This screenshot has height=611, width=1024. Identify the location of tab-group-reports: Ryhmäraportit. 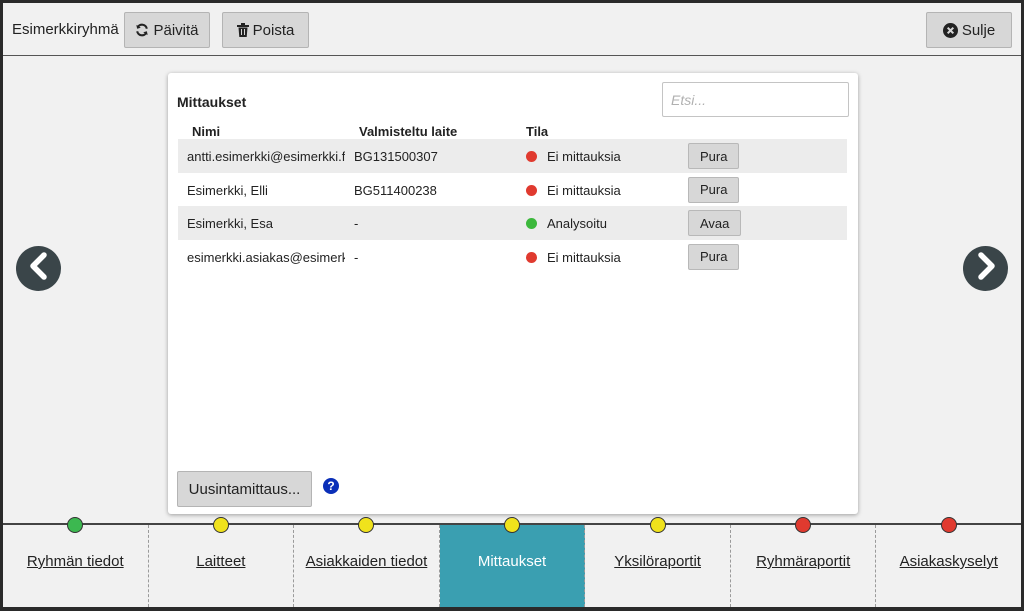
(803, 562).